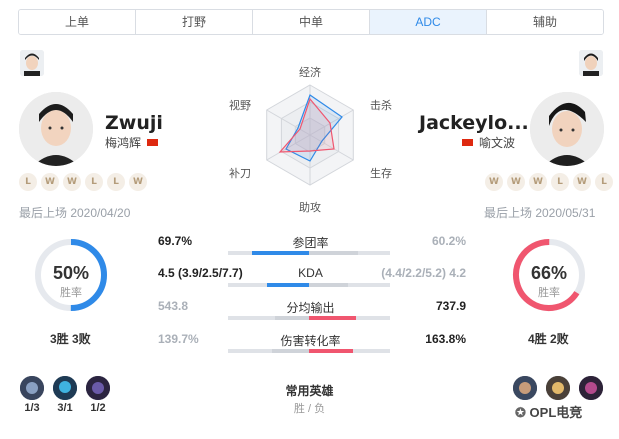  I want to click on position-tabs: 上单 打野 中单 ADC 辅助, so click(311, 22).